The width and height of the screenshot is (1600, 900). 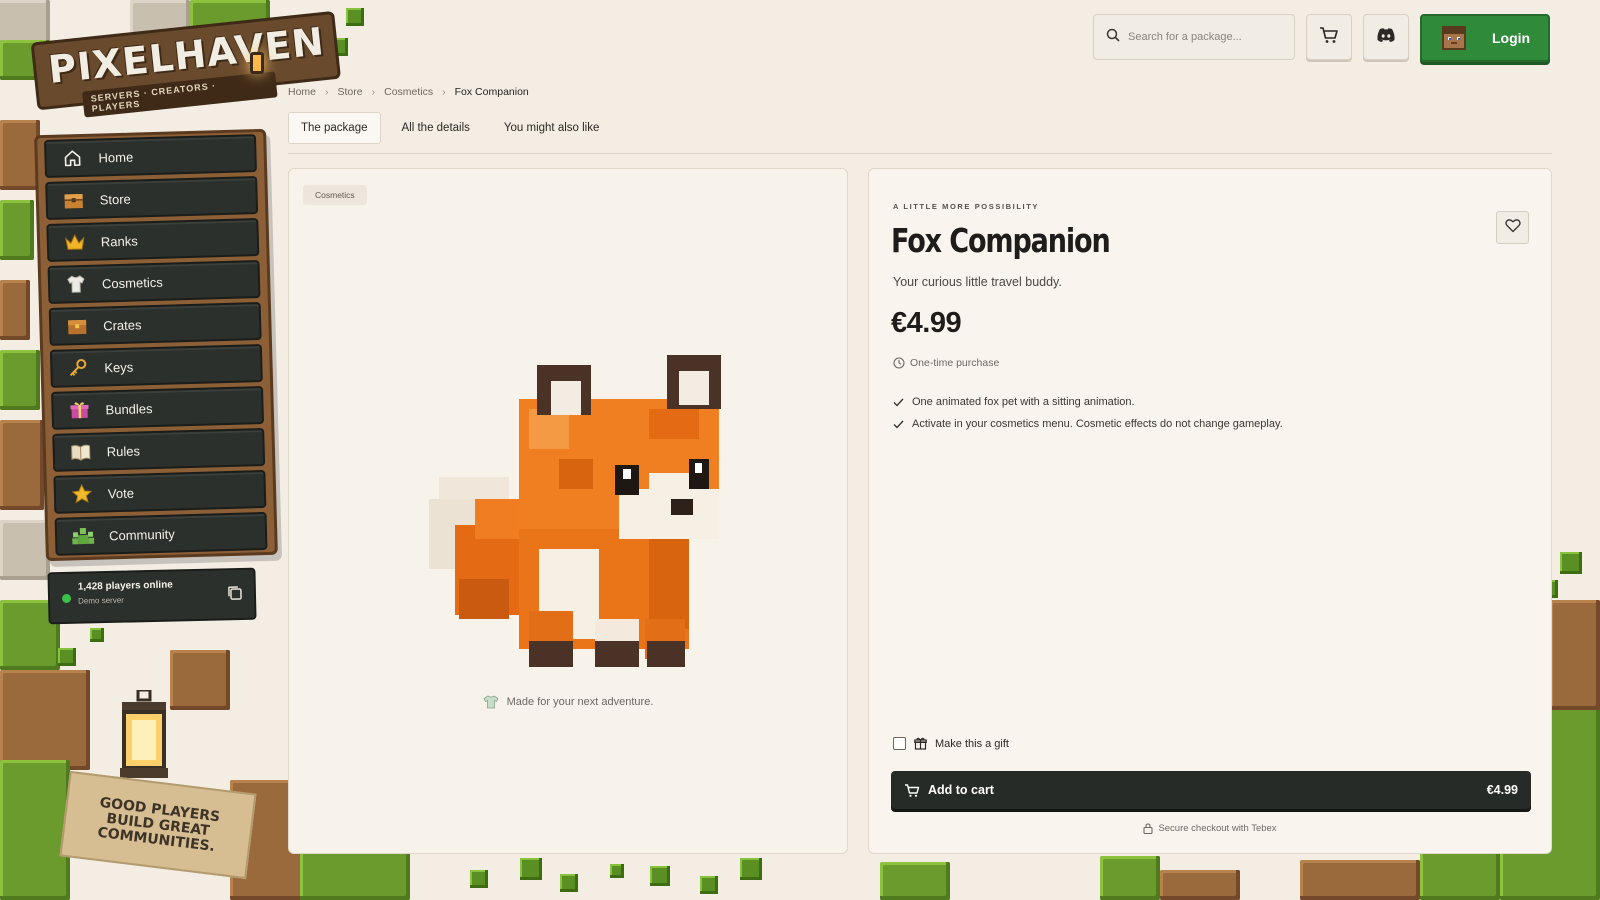 What do you see at coordinates (159, 449) in the screenshot?
I see `sidebar-item-rules: Rules` at bounding box center [159, 449].